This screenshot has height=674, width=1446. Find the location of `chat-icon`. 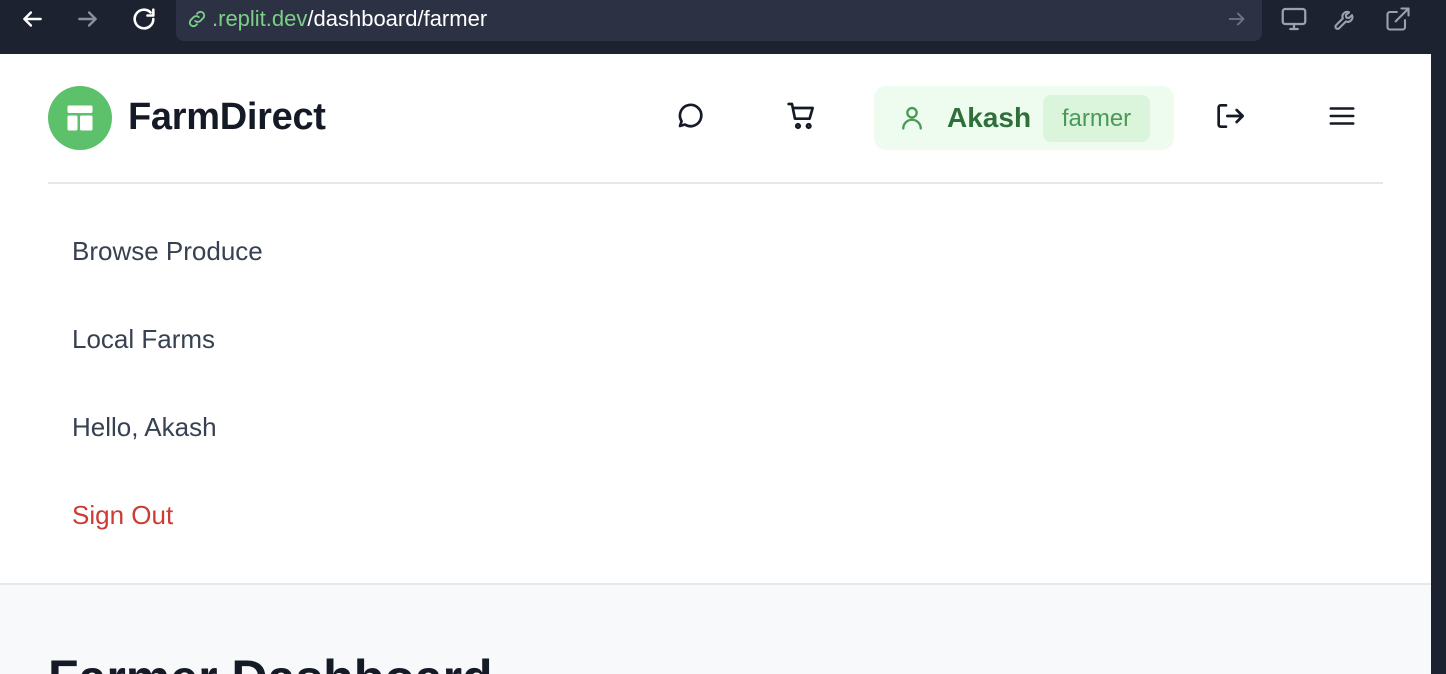

chat-icon is located at coordinates (690, 116).